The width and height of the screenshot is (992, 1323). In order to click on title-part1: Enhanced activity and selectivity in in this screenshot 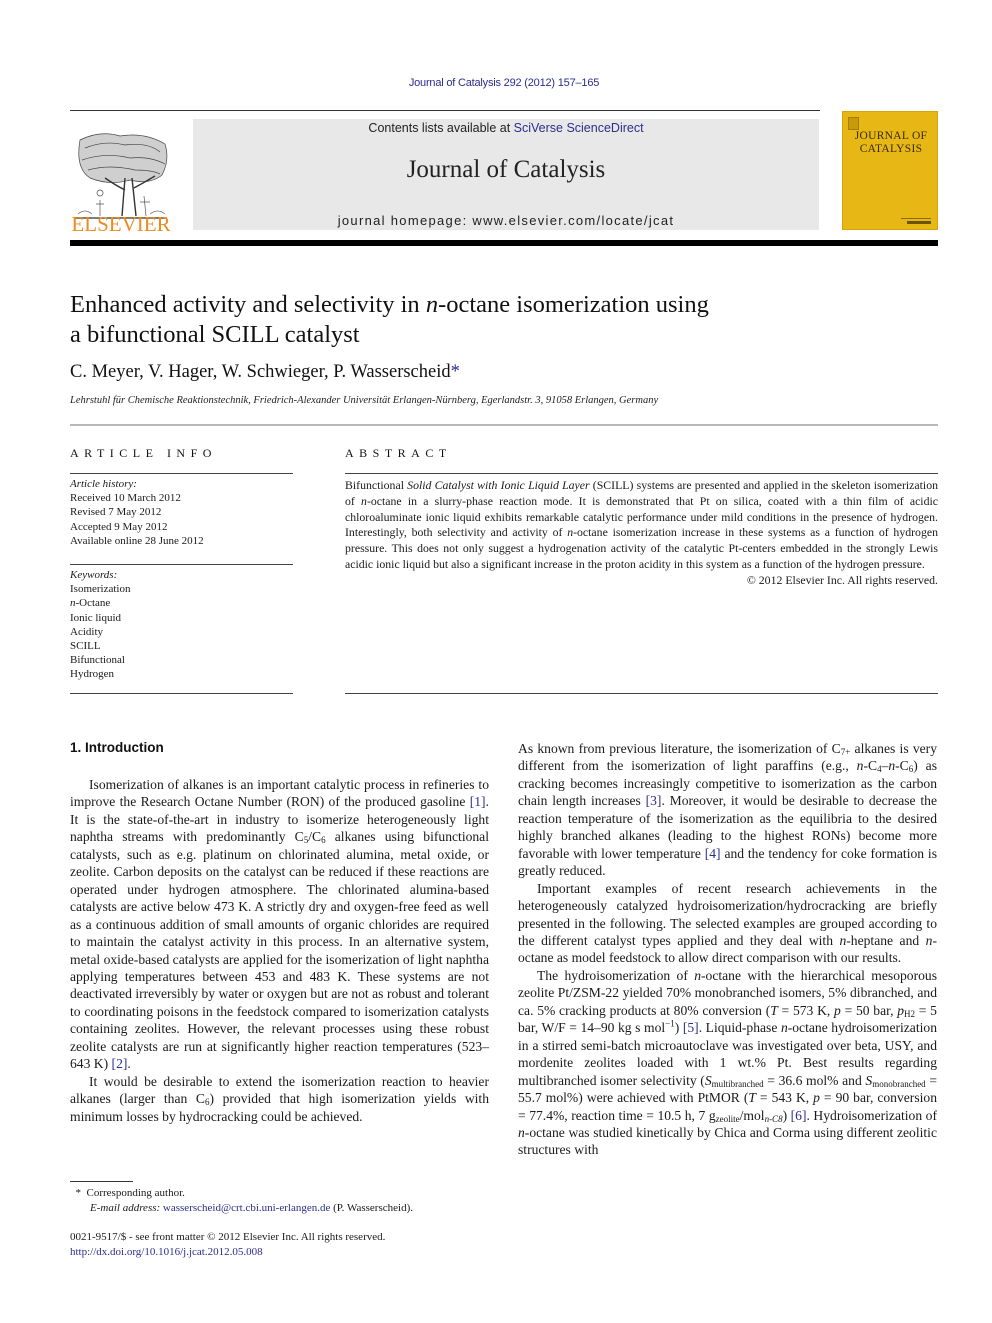, I will do `click(248, 304)`.